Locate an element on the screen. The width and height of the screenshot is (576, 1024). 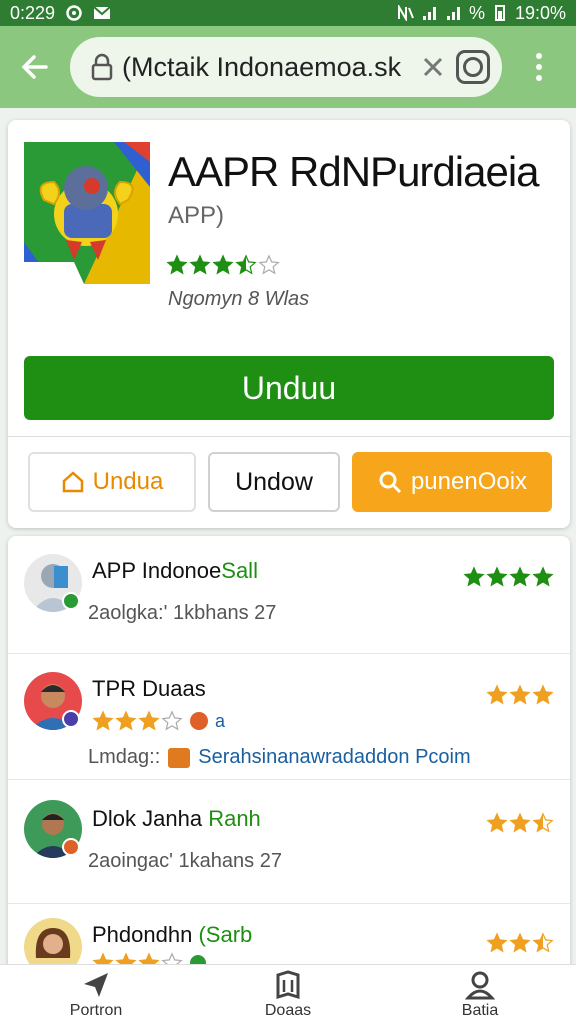
battery-icon is located at coordinates (499, 13).